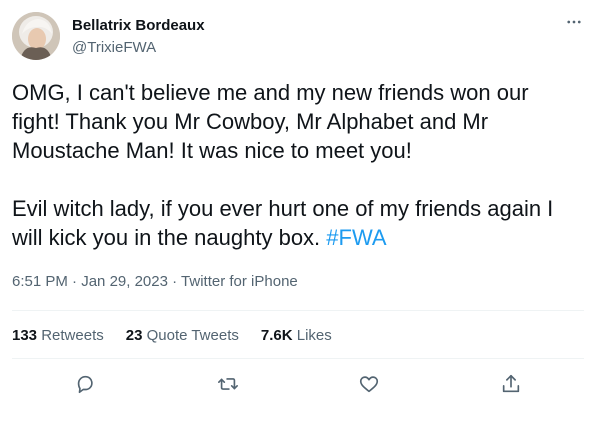 This screenshot has width=596, height=424. I want to click on retweet-button, so click(228, 384).